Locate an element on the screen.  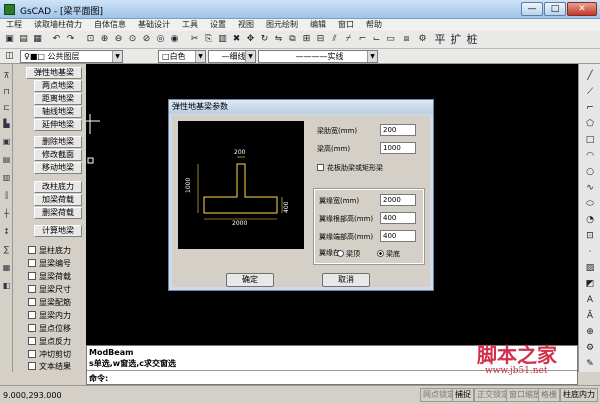
color-combo: □白色 ▼ is located at coordinates (182, 56).